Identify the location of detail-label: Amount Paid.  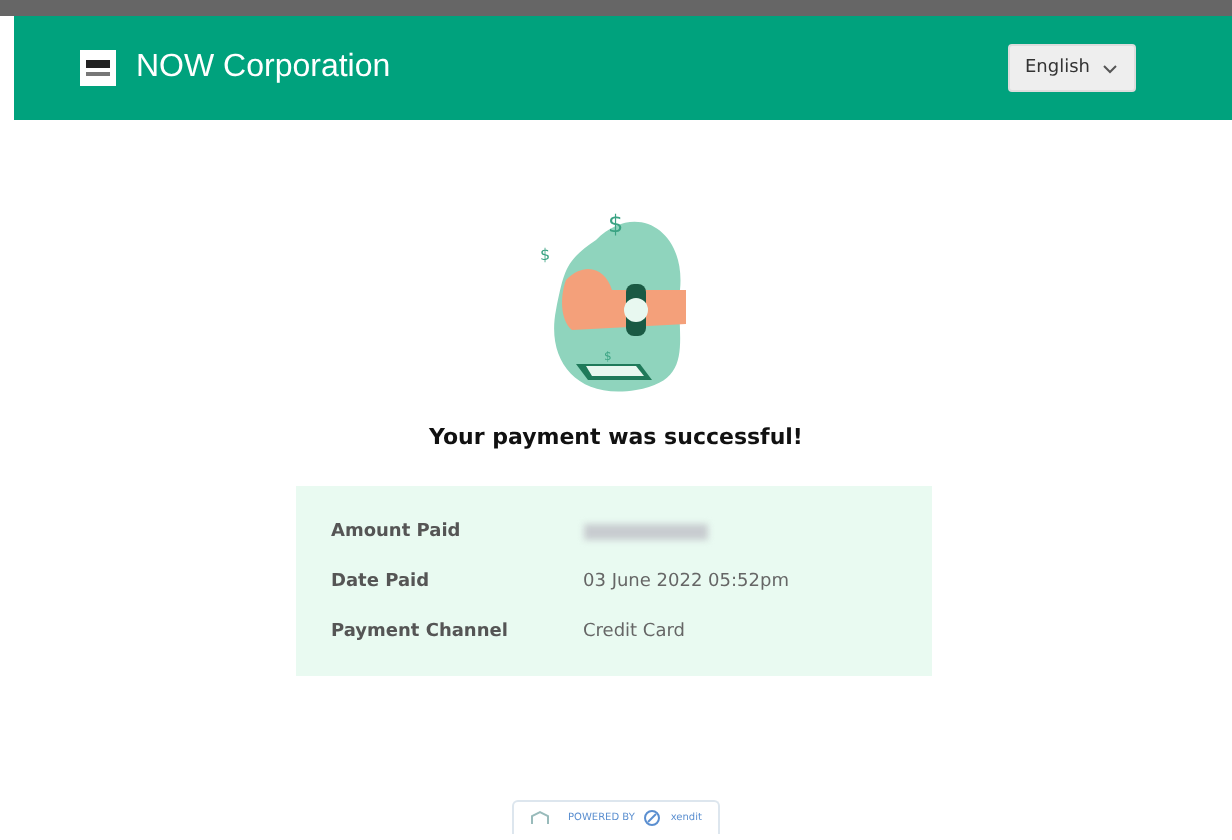
(397, 531).